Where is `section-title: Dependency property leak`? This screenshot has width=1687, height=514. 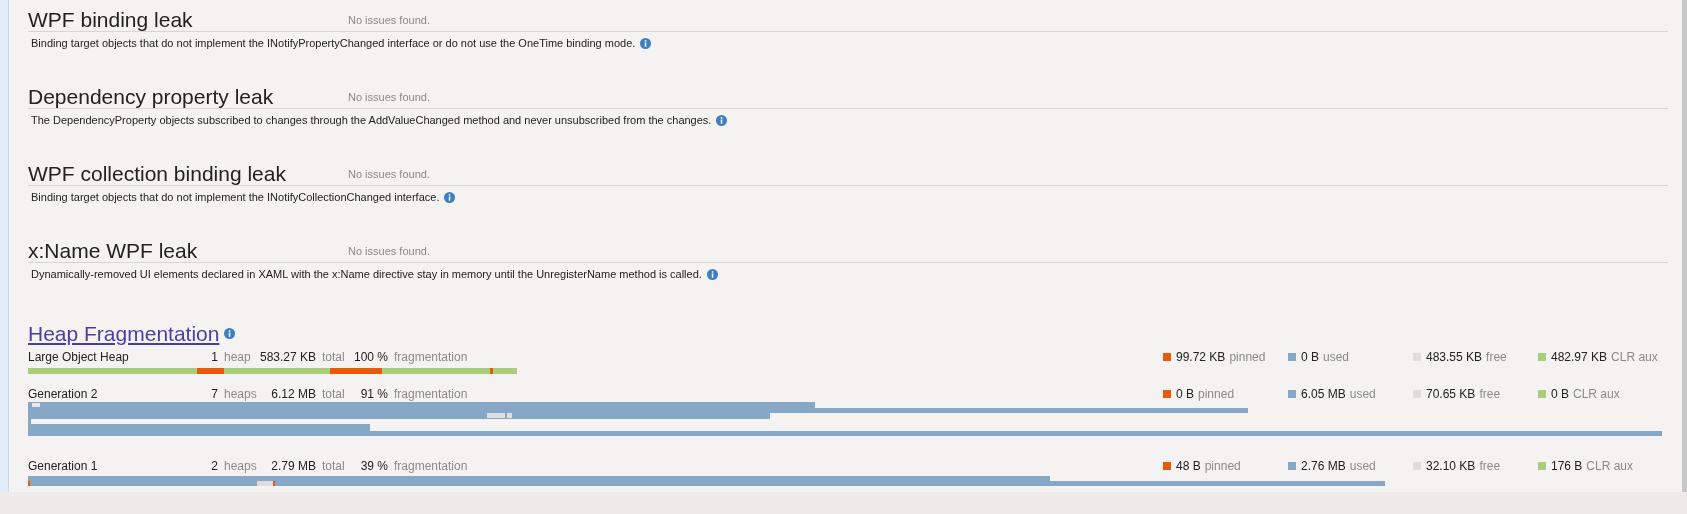
section-title: Dependency property leak is located at coordinates (151, 96).